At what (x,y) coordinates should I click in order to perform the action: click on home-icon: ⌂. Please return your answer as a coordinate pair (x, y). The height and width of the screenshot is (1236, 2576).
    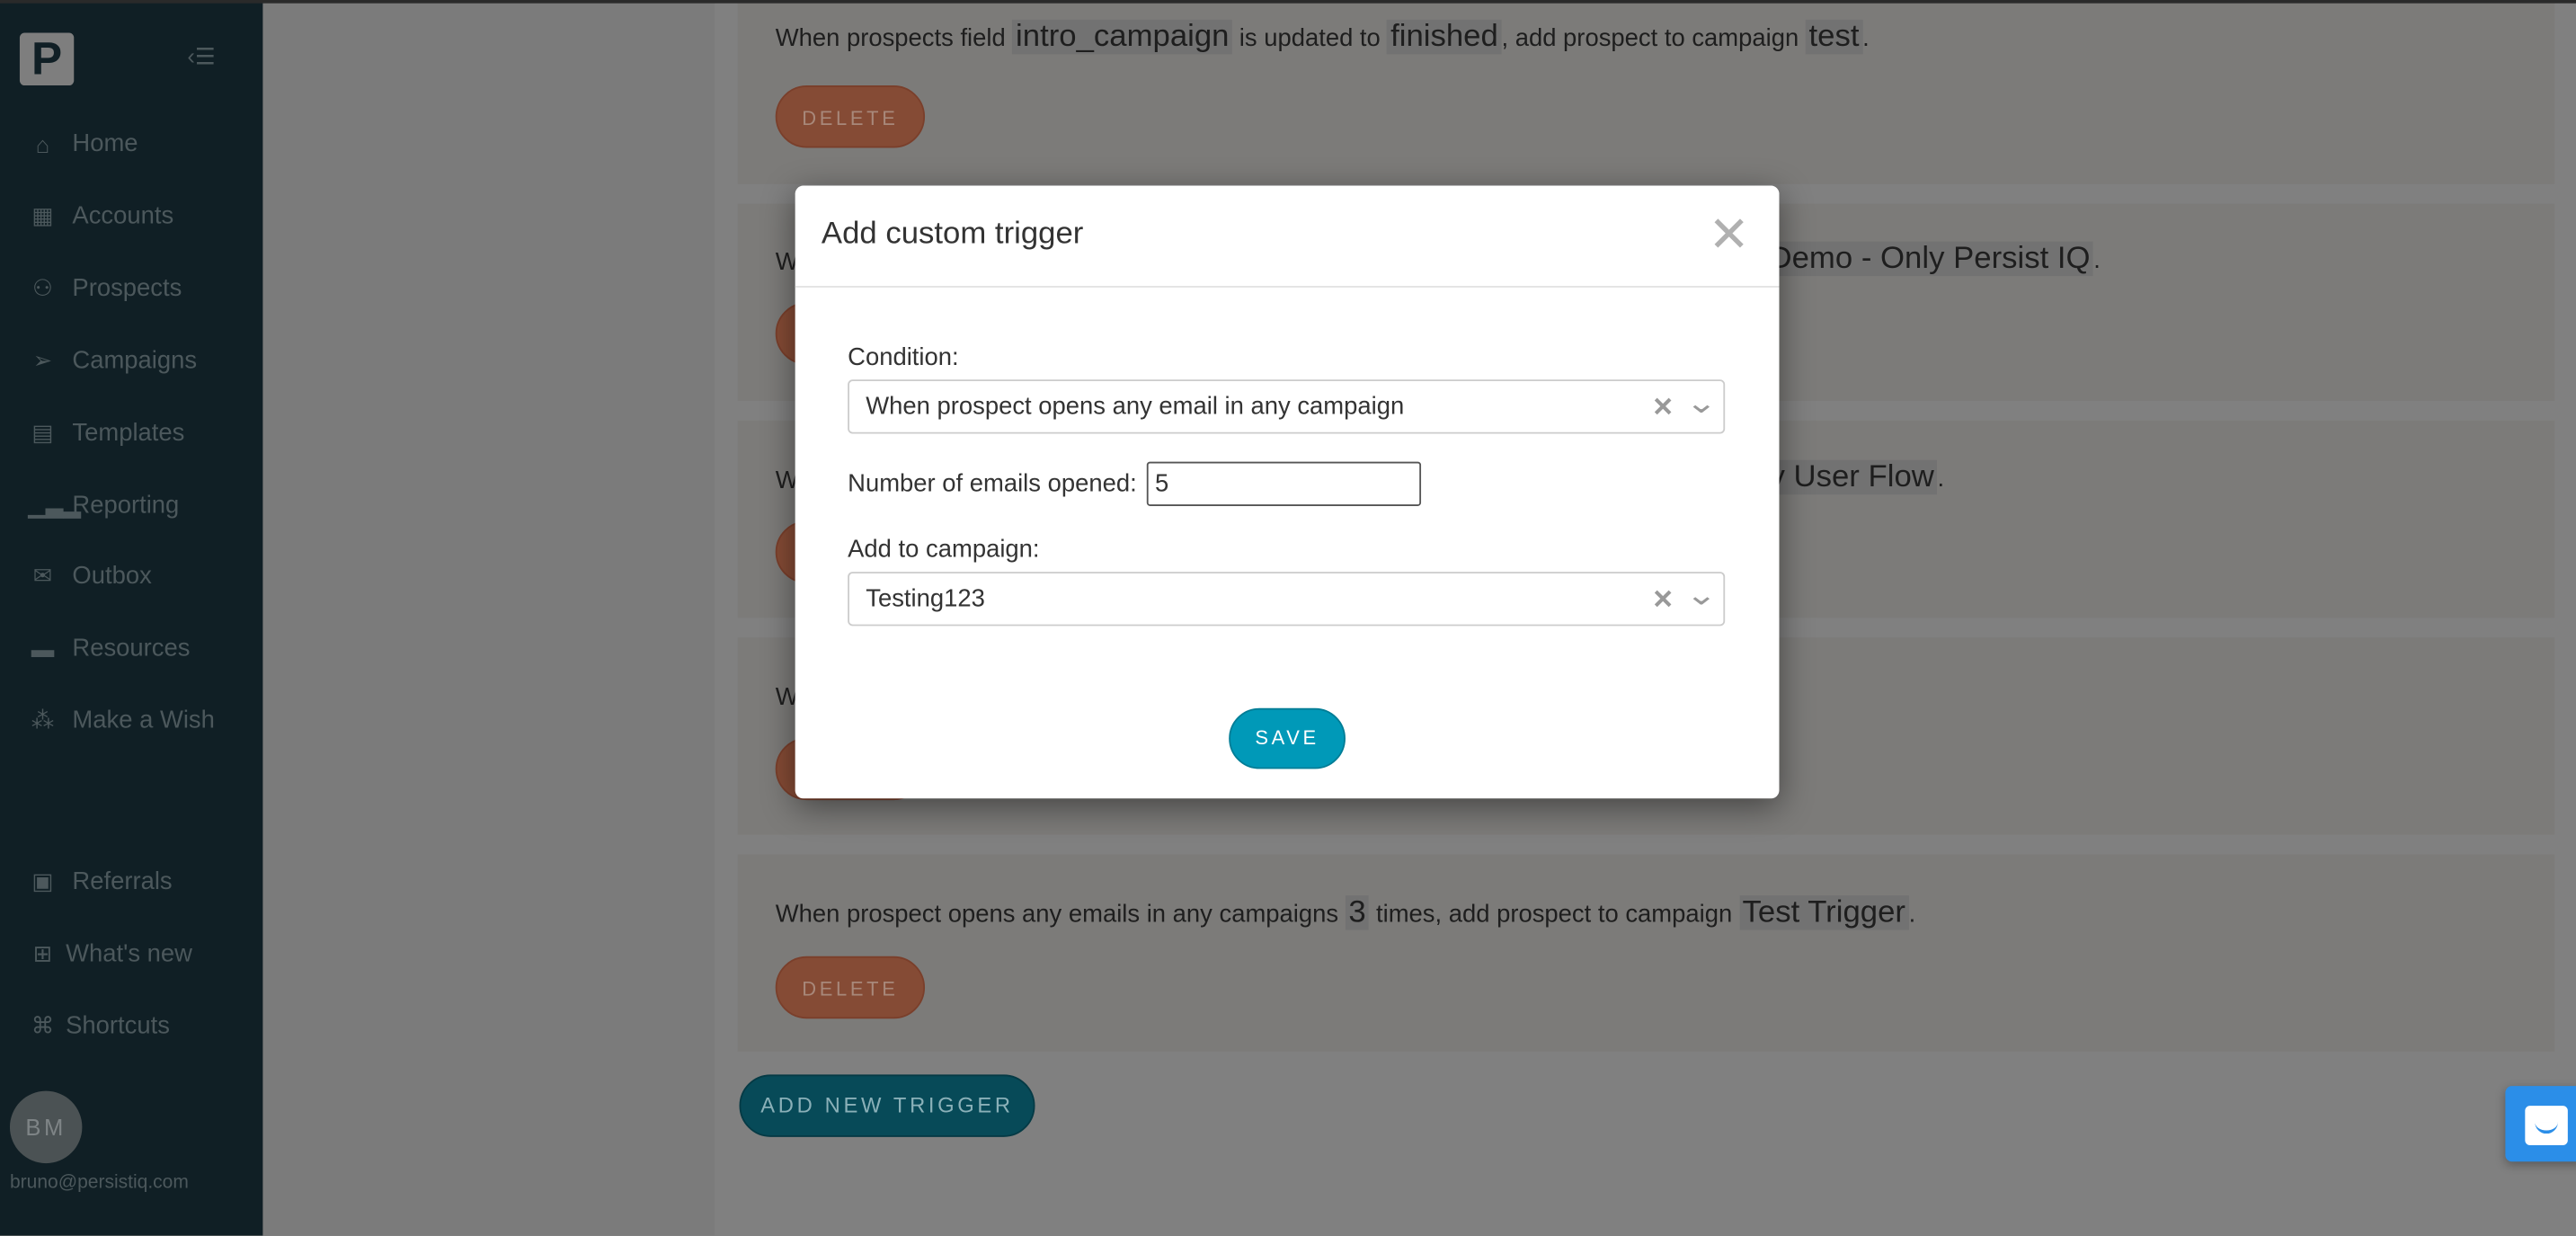
    Looking at the image, I should click on (42, 143).